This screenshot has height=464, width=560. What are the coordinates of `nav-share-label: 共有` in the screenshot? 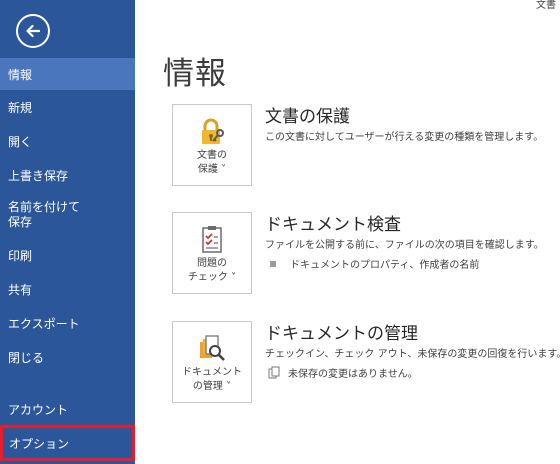 It's located at (20, 289).